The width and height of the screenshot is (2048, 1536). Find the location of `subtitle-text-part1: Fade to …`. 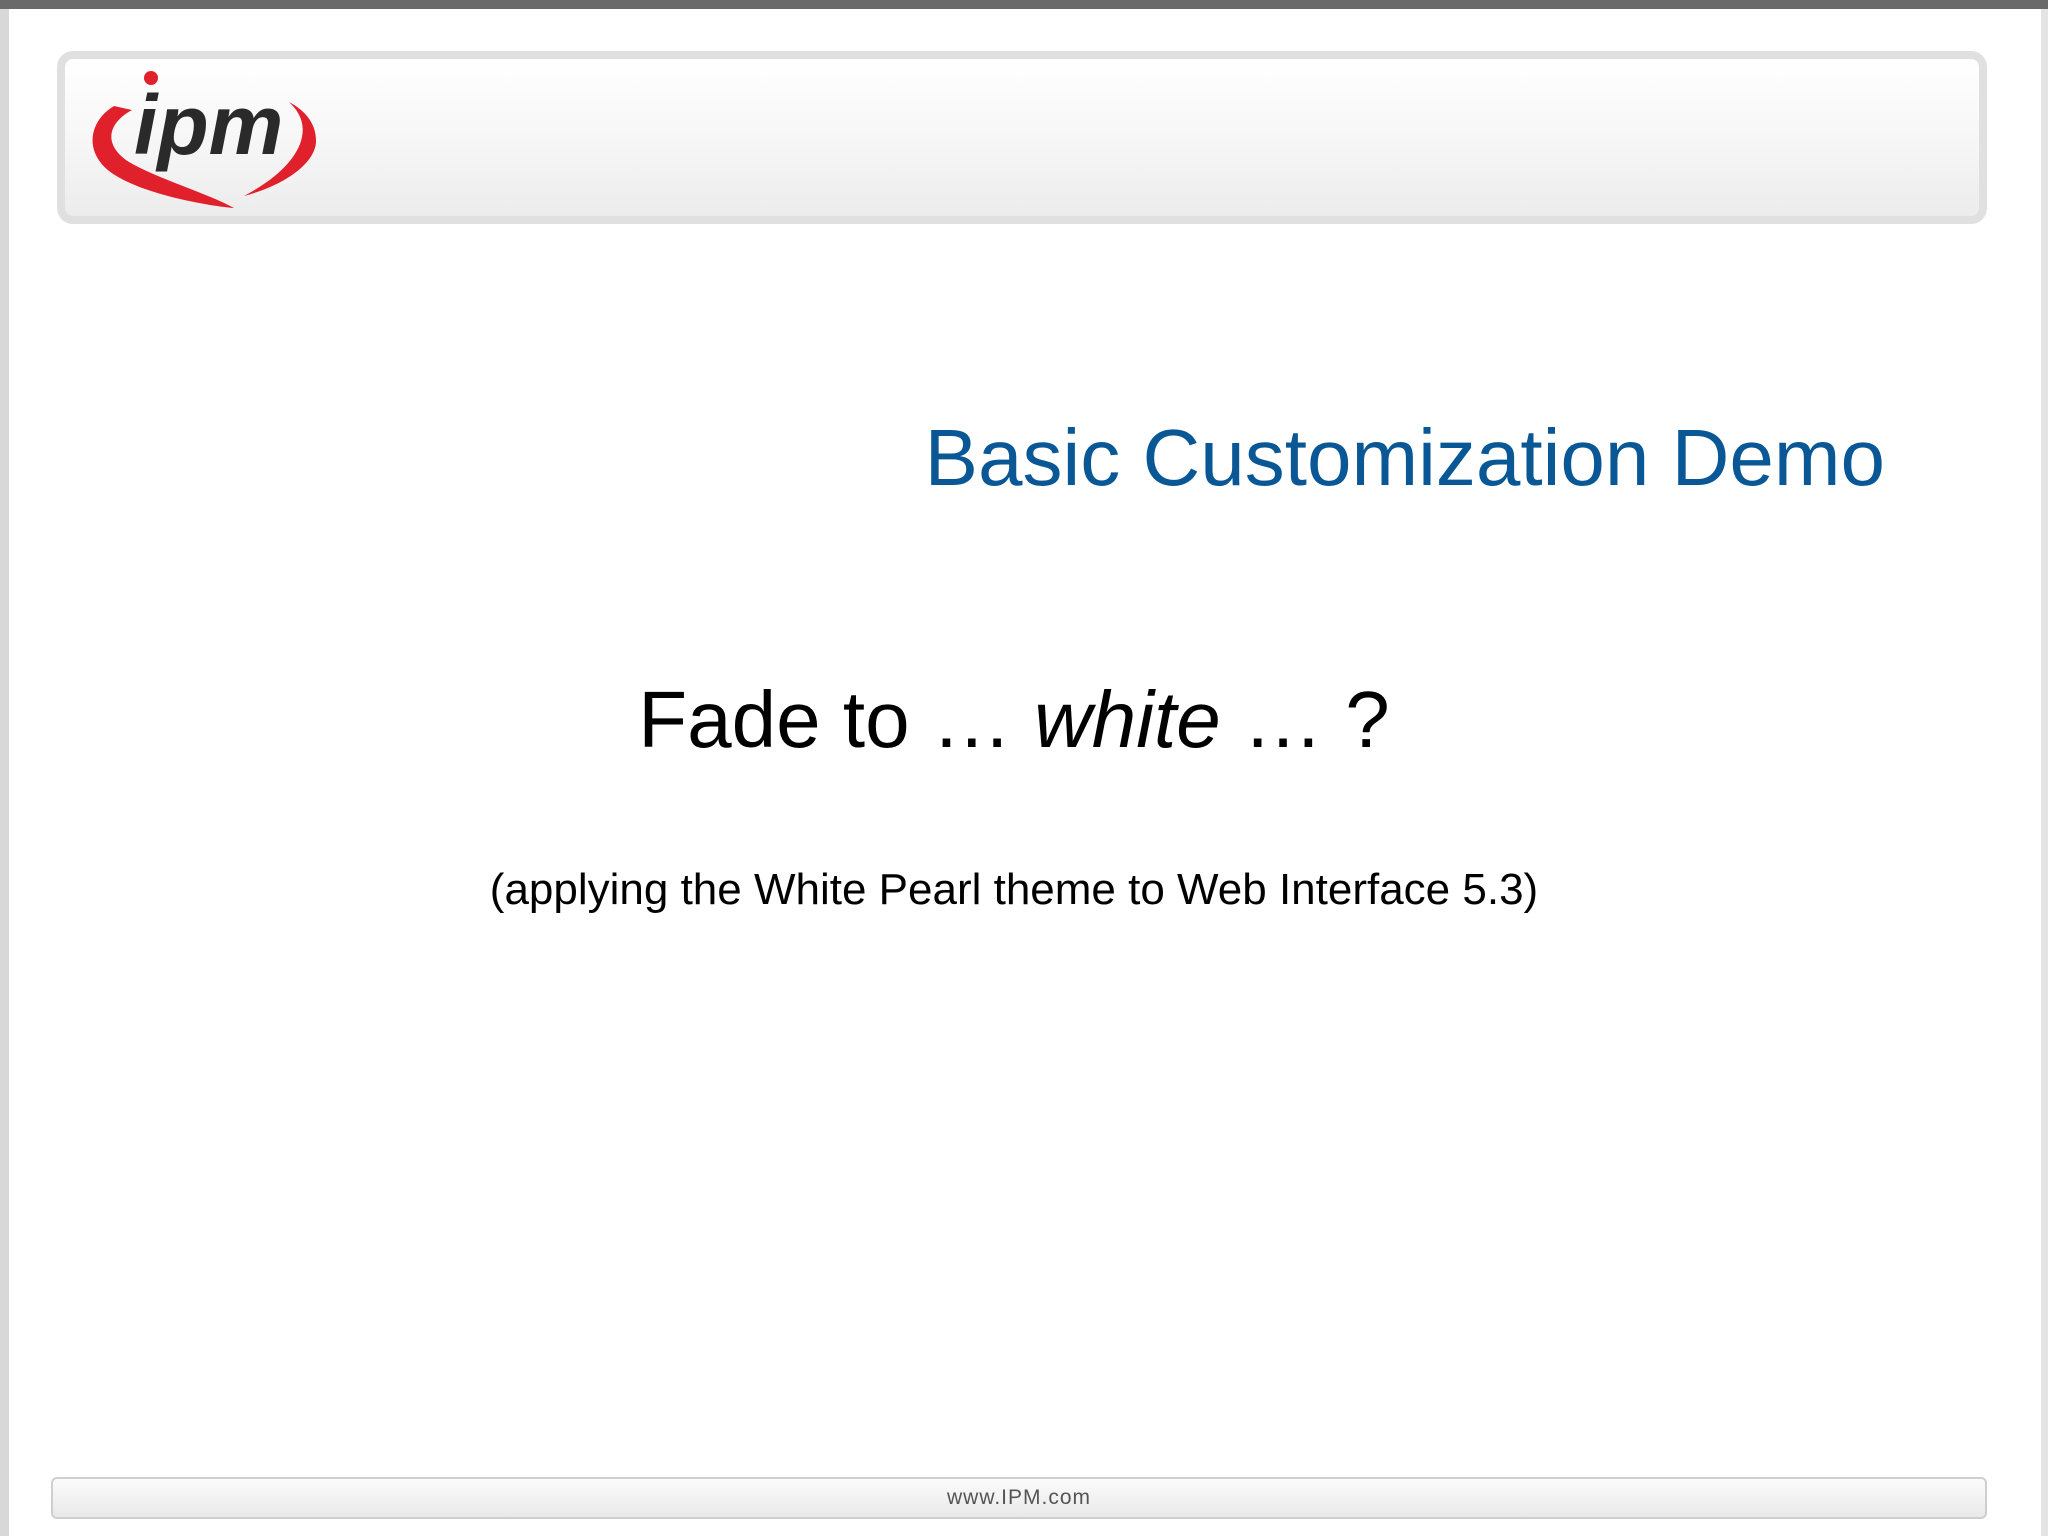

subtitle-text-part1: Fade to … is located at coordinates (836, 719).